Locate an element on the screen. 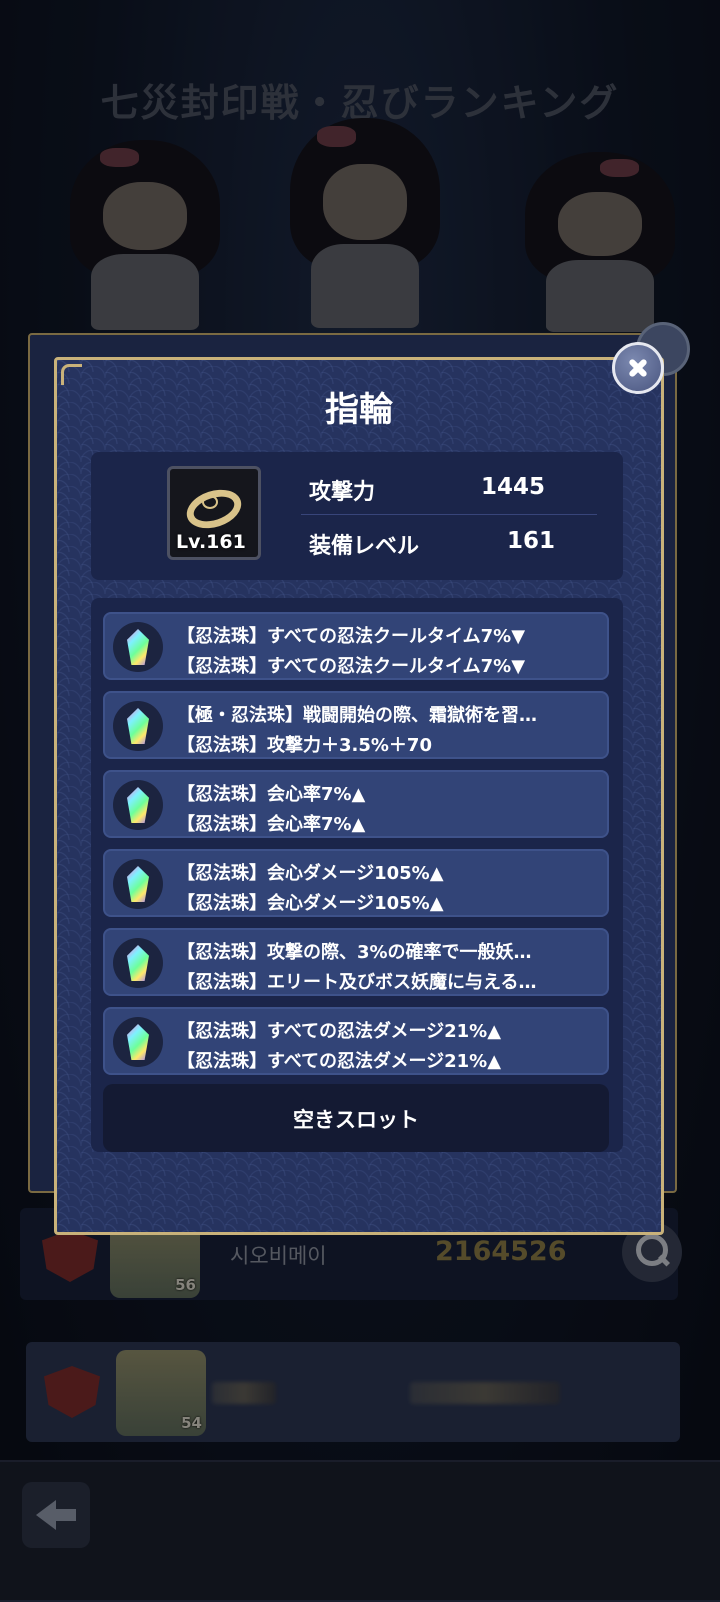 The width and height of the screenshot is (720, 1602). gem-slot: 【極・忍法珠】戦闘開始の際、霜獄術を習… 【忍法珠】攻撃力＋3.5%＋70 is located at coordinates (356, 725).